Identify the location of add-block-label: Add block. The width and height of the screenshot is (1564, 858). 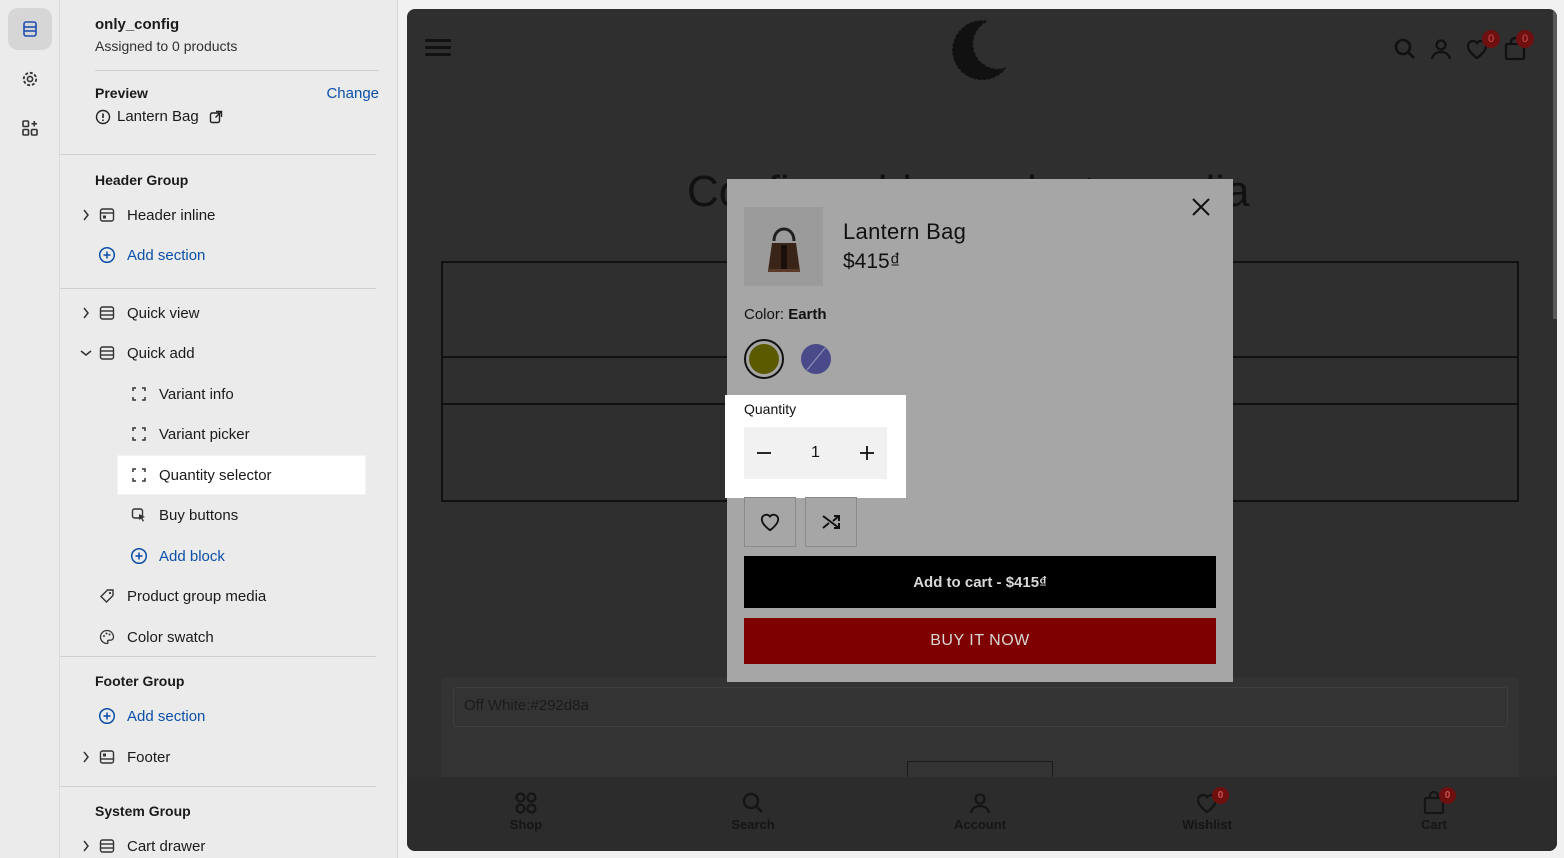
(192, 556).